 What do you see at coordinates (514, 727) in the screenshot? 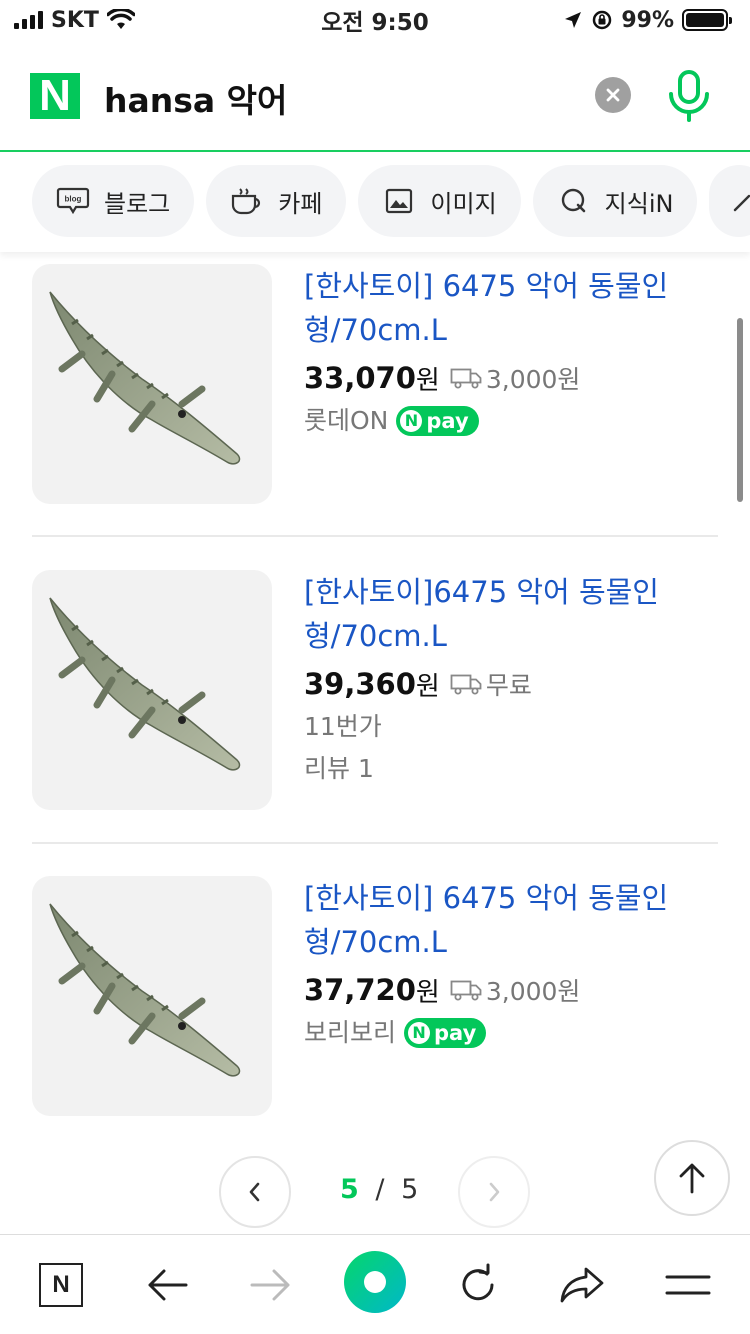
I see `seller-row: 11번가` at bounding box center [514, 727].